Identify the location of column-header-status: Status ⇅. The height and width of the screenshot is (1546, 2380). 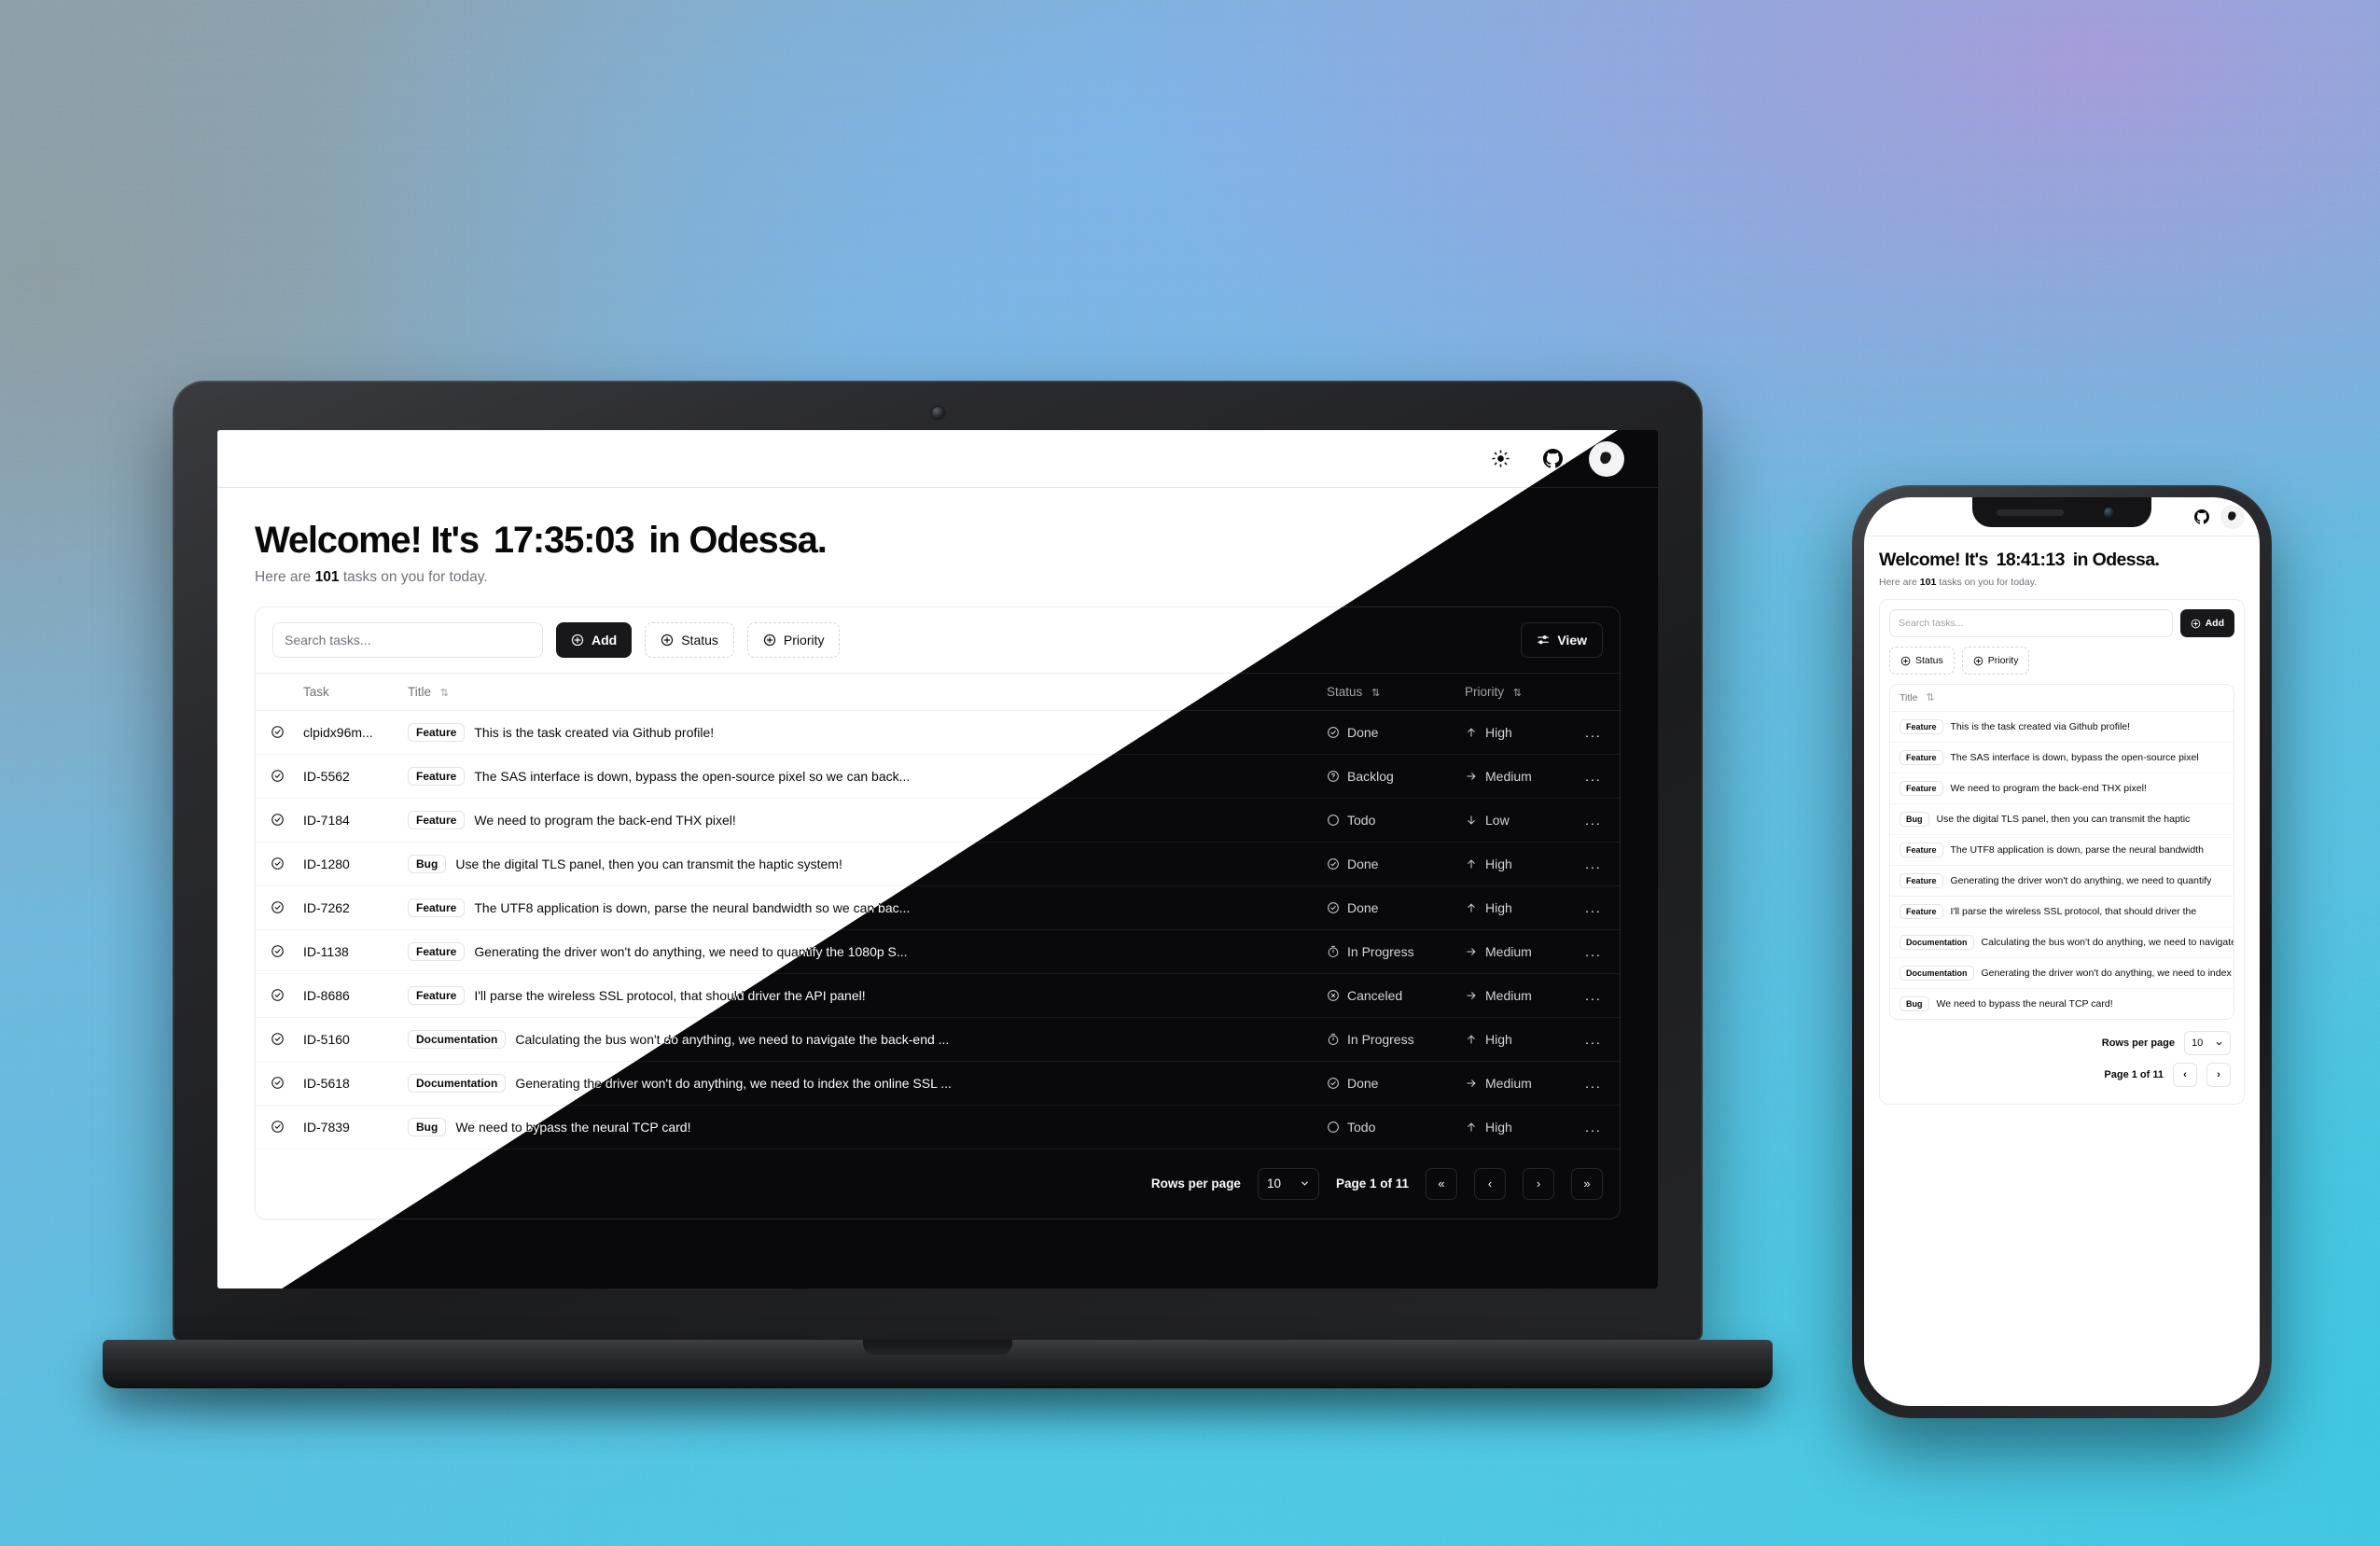
(1386, 692).